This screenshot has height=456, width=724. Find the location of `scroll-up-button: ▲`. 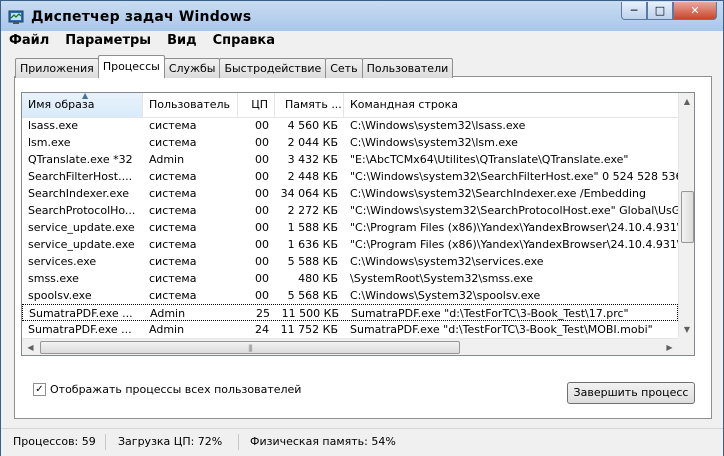

scroll-up-button: ▲ is located at coordinates (686, 101).